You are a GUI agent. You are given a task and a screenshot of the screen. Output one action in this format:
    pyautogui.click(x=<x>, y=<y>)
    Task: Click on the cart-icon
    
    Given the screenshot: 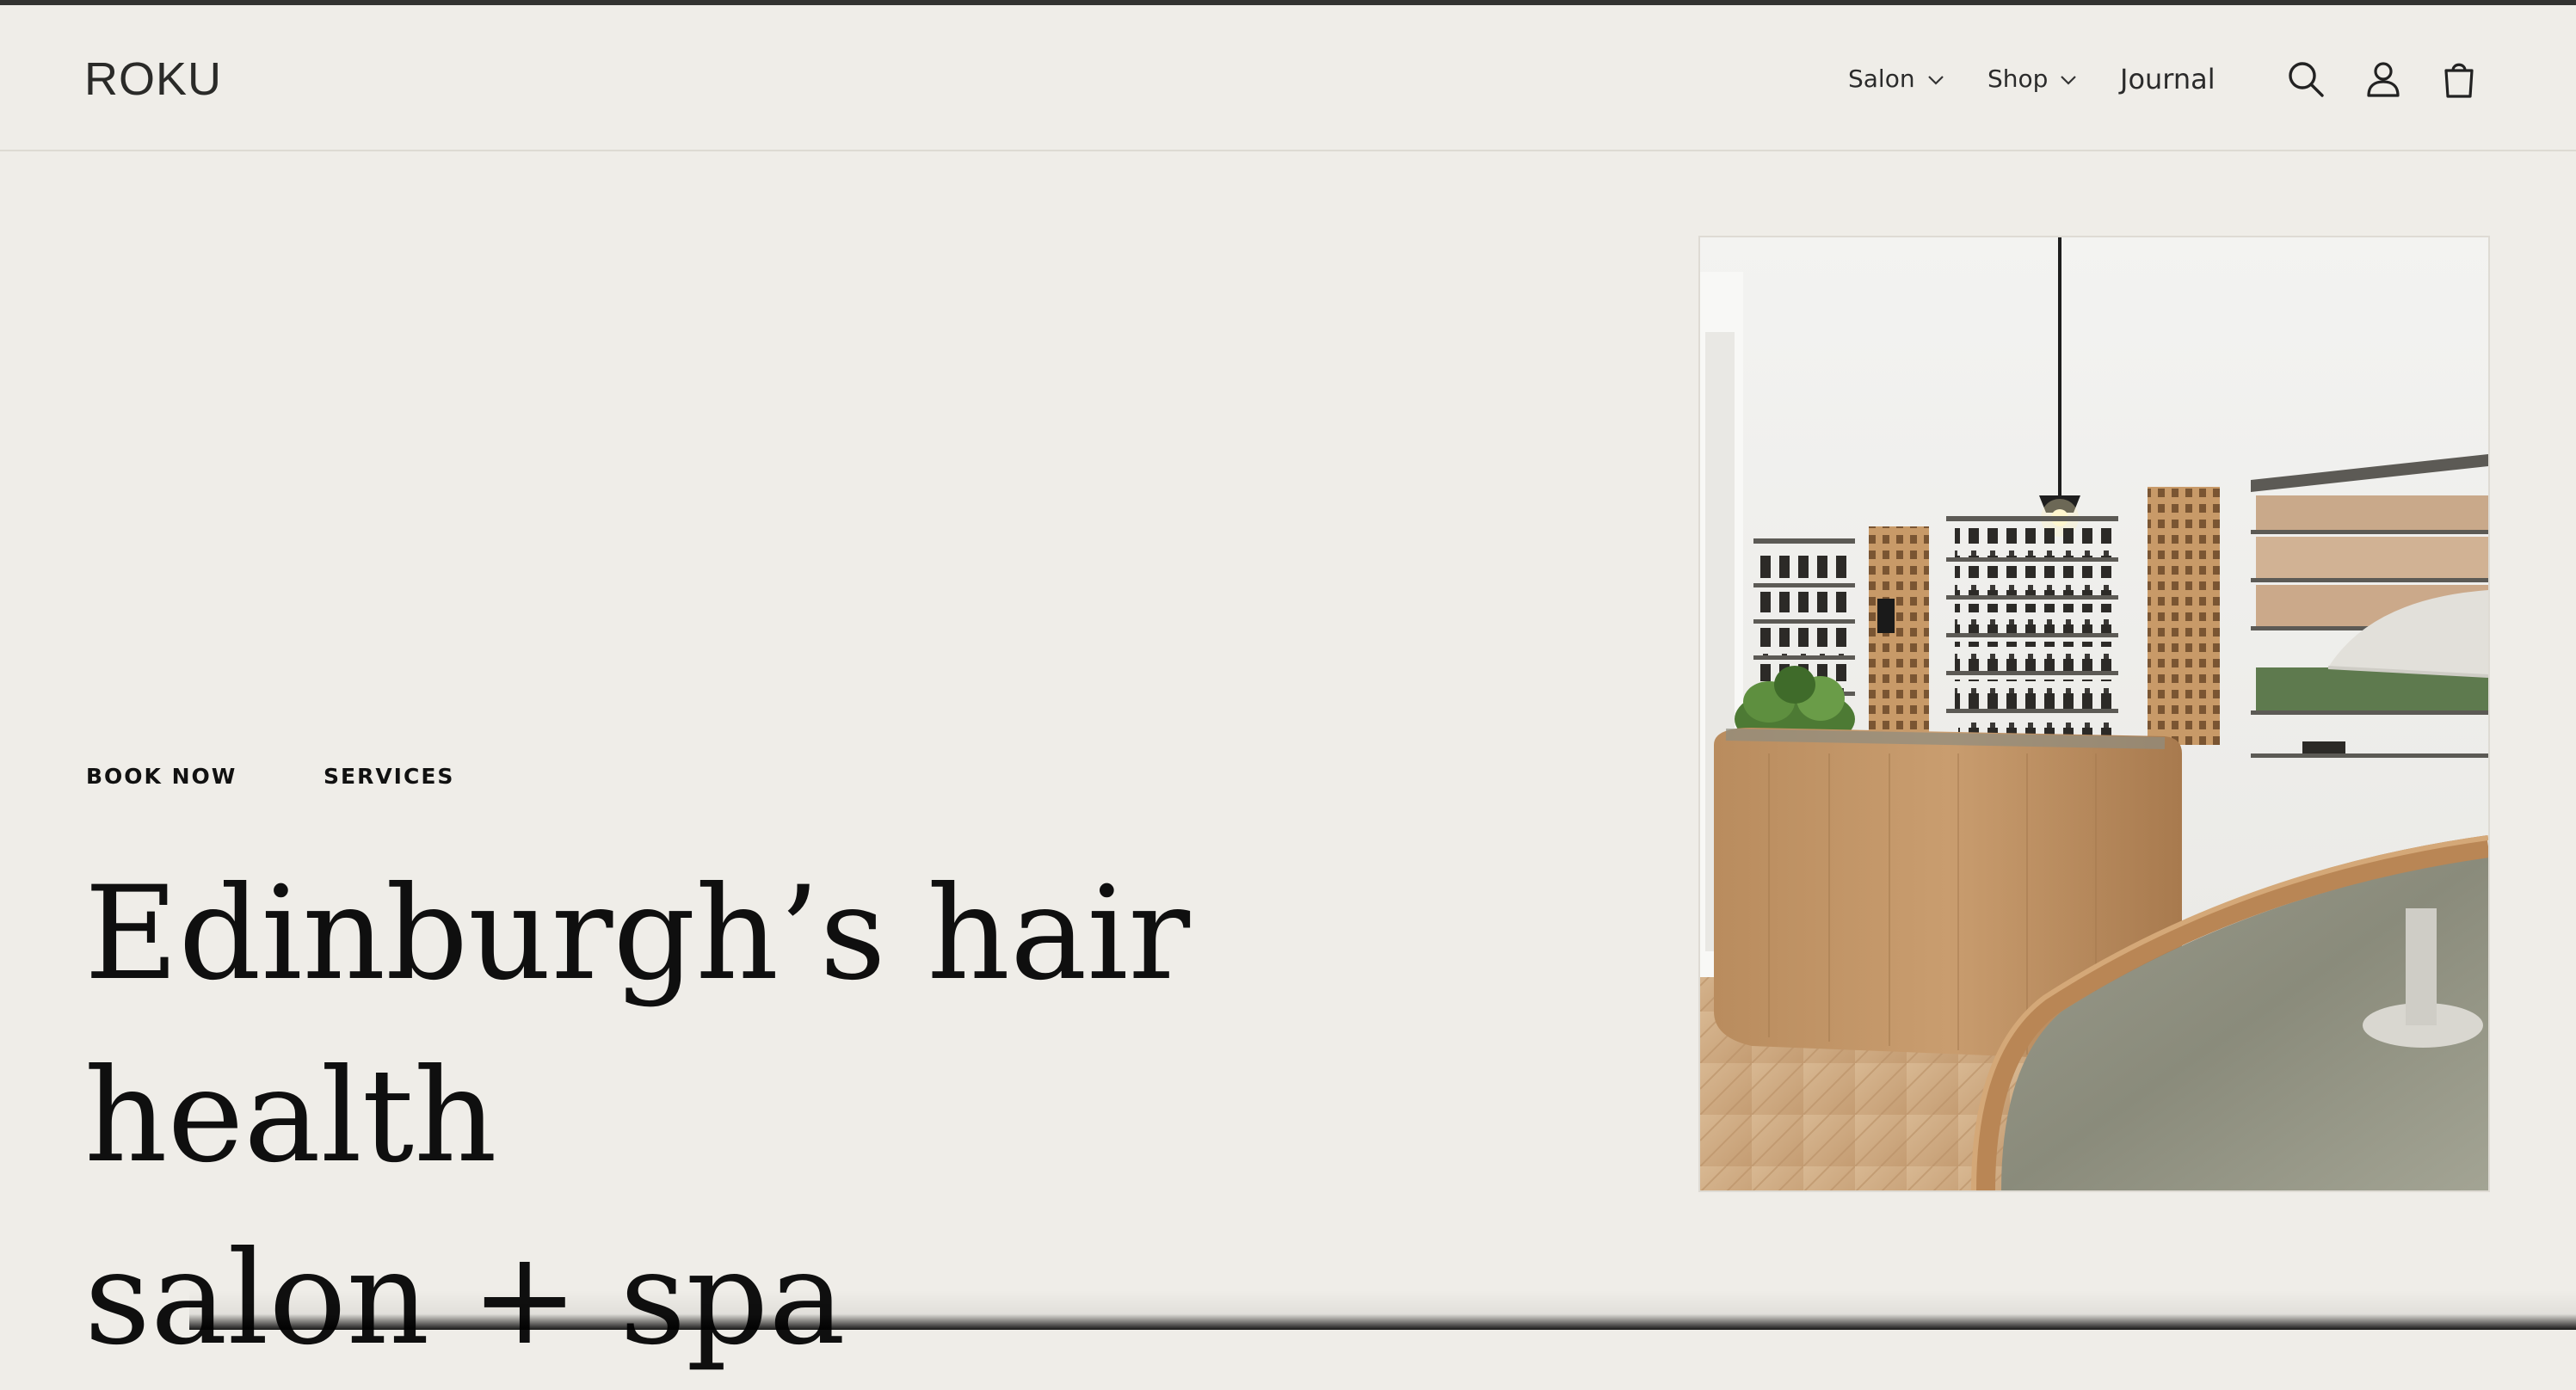 What is the action you would take?
    pyautogui.click(x=2459, y=79)
    